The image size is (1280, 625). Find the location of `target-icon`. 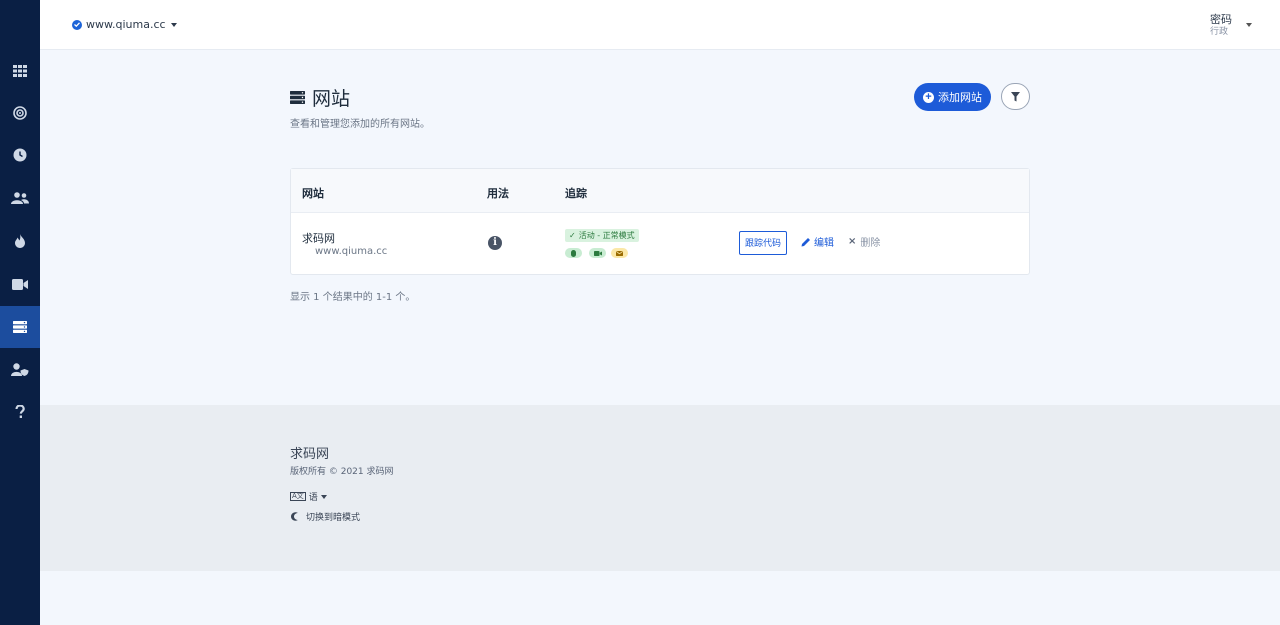

target-icon is located at coordinates (20, 113).